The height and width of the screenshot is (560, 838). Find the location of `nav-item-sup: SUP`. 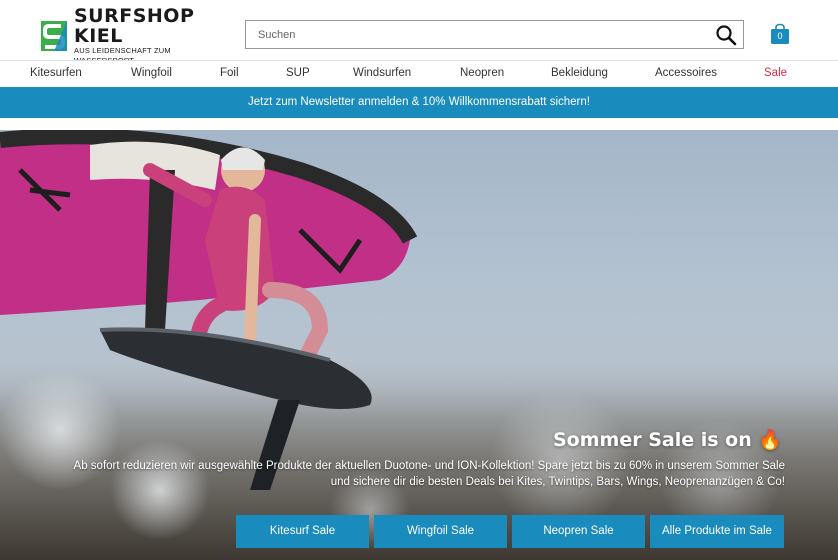

nav-item-sup: SUP is located at coordinates (298, 73).